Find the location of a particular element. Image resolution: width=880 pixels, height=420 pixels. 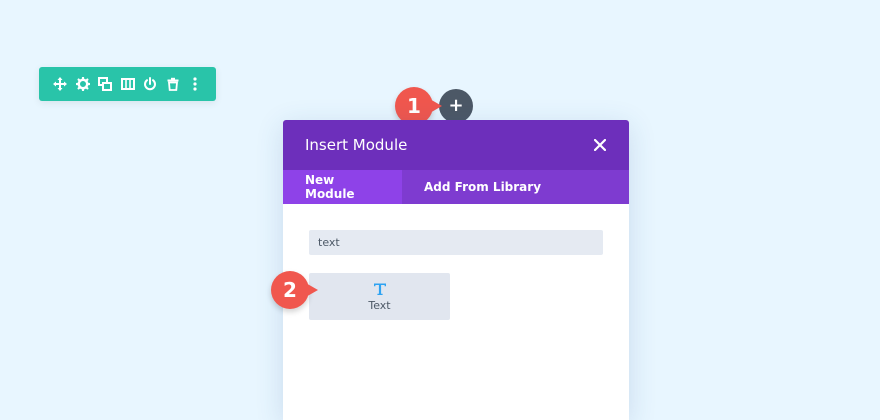

close-icon is located at coordinates (600, 145).